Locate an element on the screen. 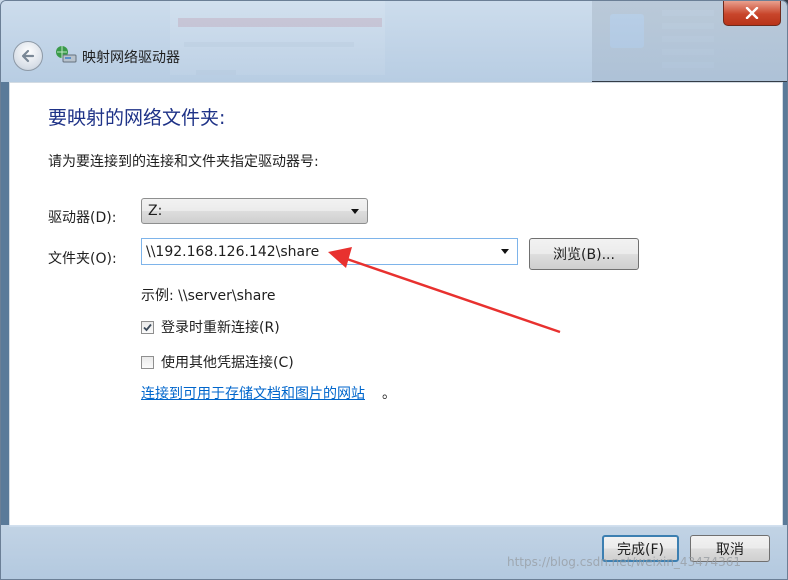  checkmark-icon is located at coordinates (147, 327).